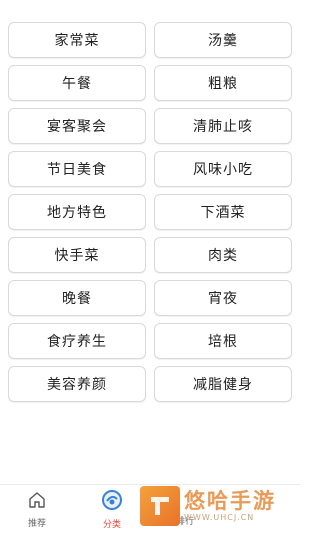  Describe the element at coordinates (223, 341) in the screenshot. I see `category-item: 培根` at that location.